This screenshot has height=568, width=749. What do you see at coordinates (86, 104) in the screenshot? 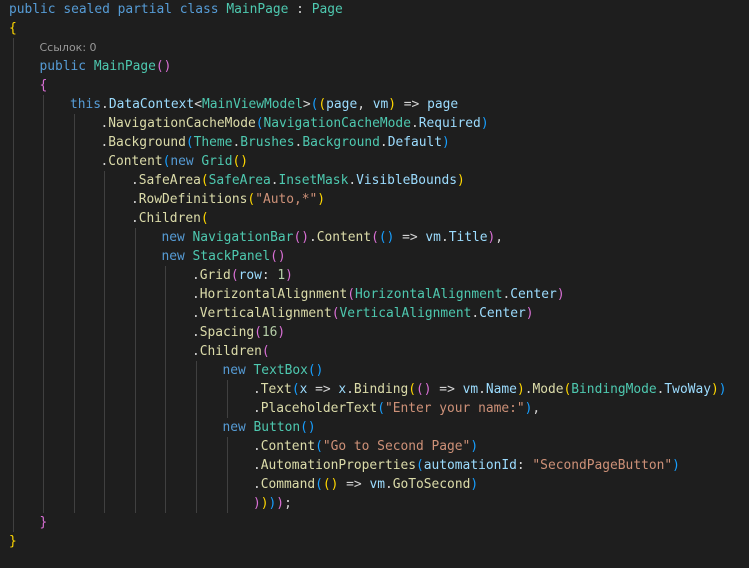
I see `code-token: this` at bounding box center [86, 104].